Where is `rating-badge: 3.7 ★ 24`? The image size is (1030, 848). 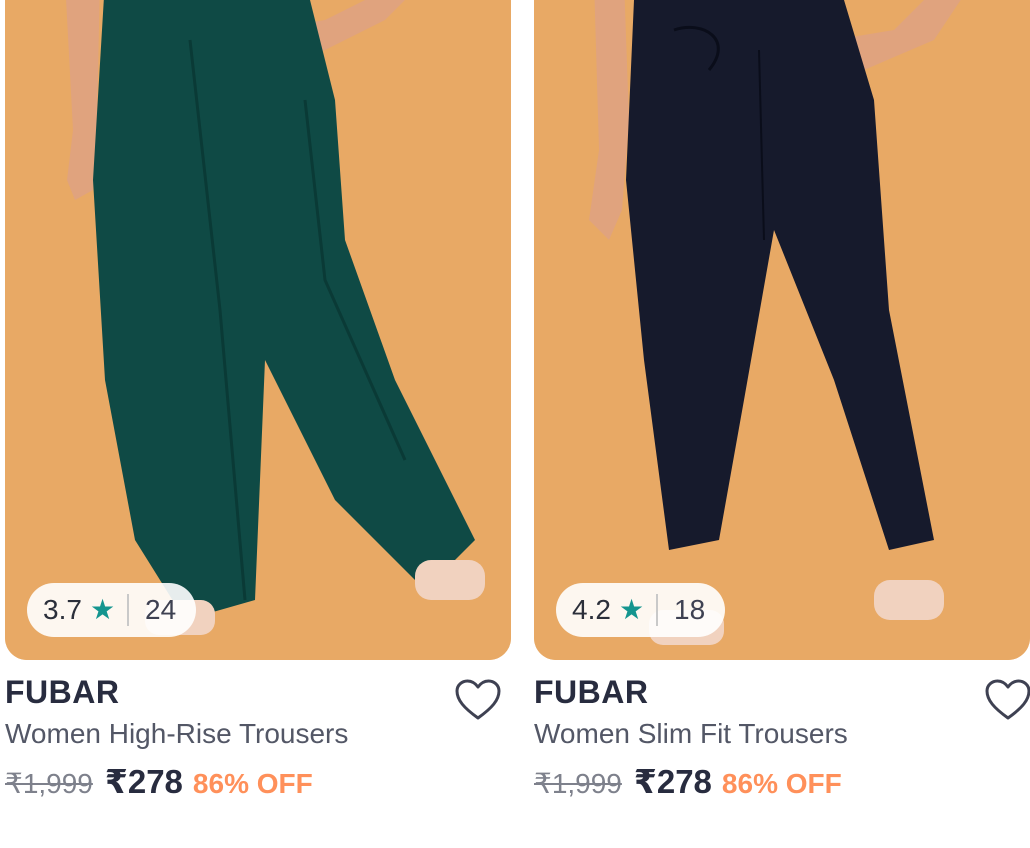 rating-badge: 3.7 ★ 24 is located at coordinates (112, 610).